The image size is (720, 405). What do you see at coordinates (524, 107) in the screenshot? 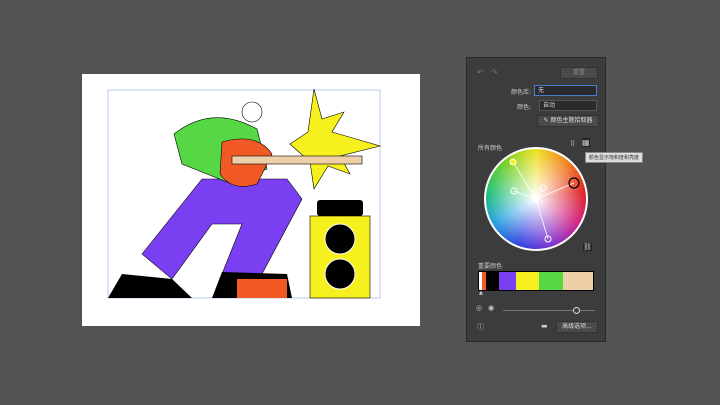
I see `colors-label: 颜色:` at bounding box center [524, 107].